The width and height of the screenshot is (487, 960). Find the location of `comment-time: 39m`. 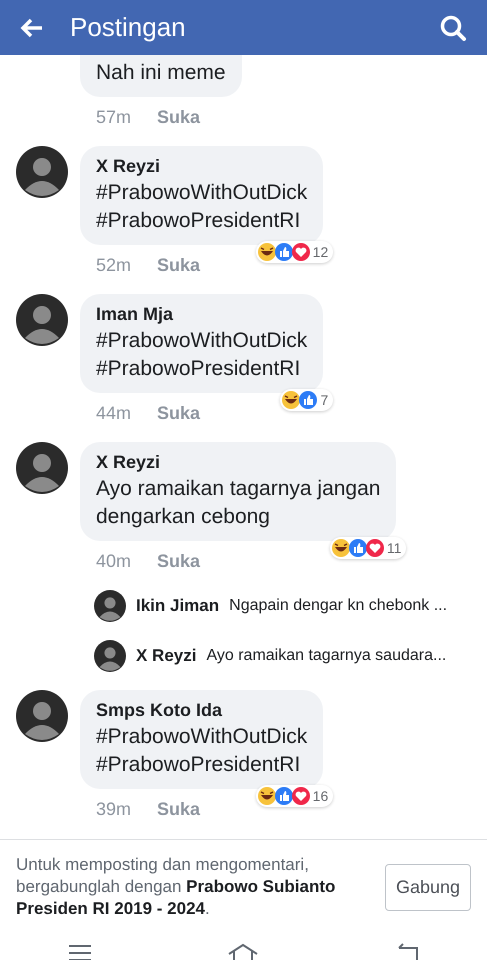

comment-time: 39m is located at coordinates (114, 809).